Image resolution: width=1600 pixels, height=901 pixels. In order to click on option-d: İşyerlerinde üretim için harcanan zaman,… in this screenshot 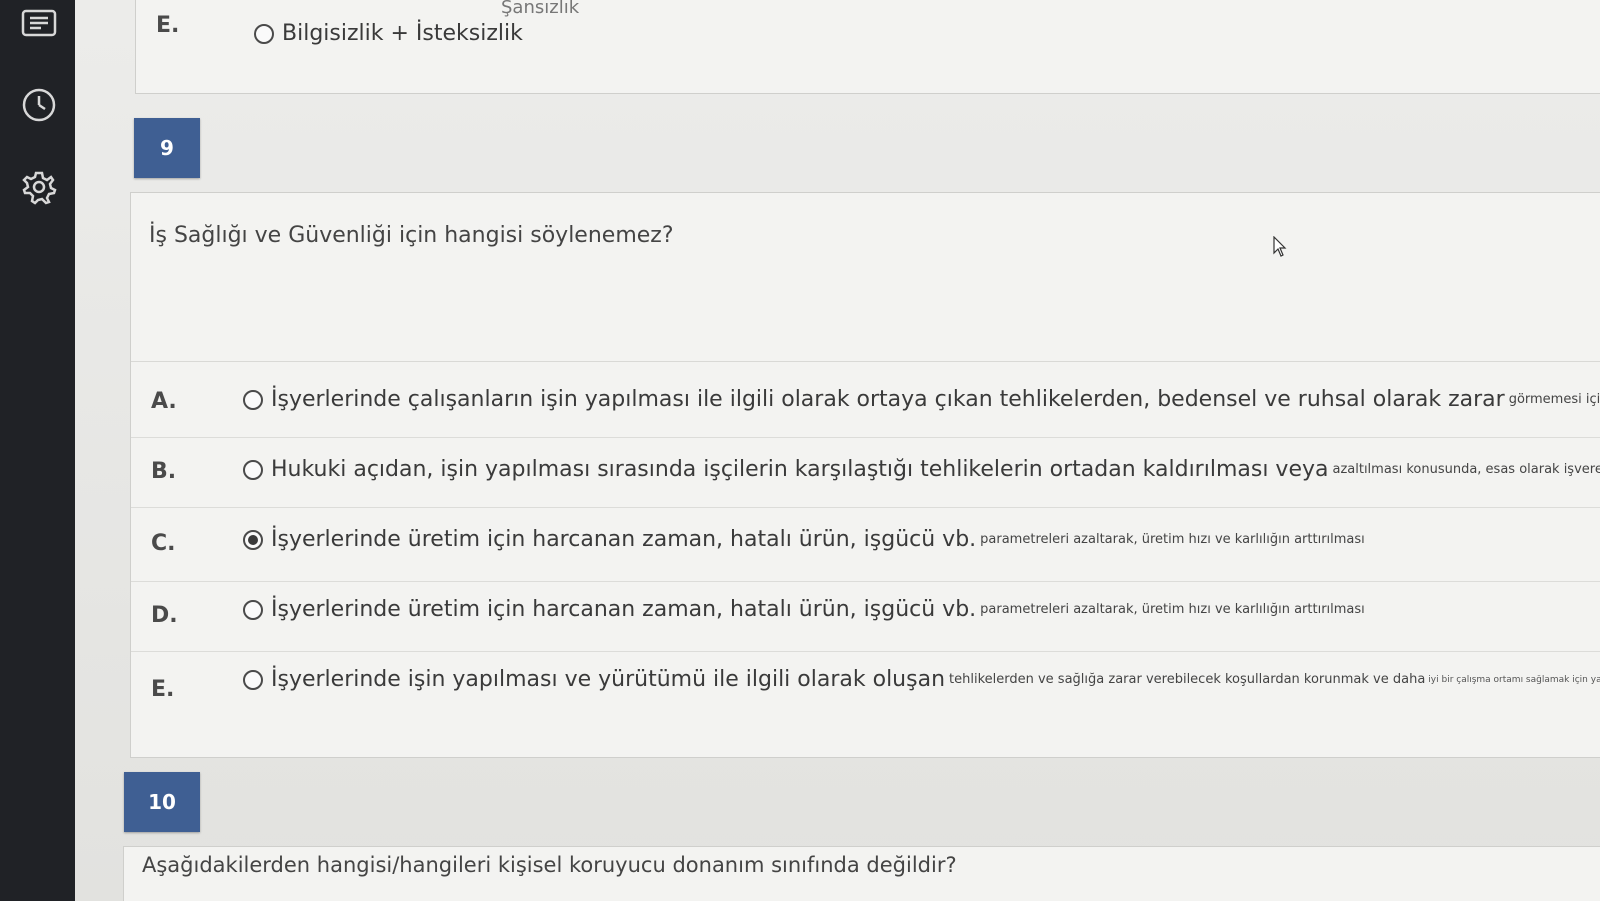, I will do `click(804, 609)`.